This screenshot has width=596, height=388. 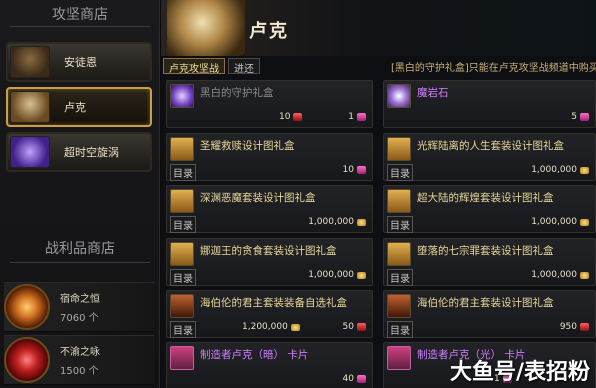 What do you see at coordinates (80, 15) in the screenshot?
I see `attack-shop-title: 攻坚商店` at bounding box center [80, 15].